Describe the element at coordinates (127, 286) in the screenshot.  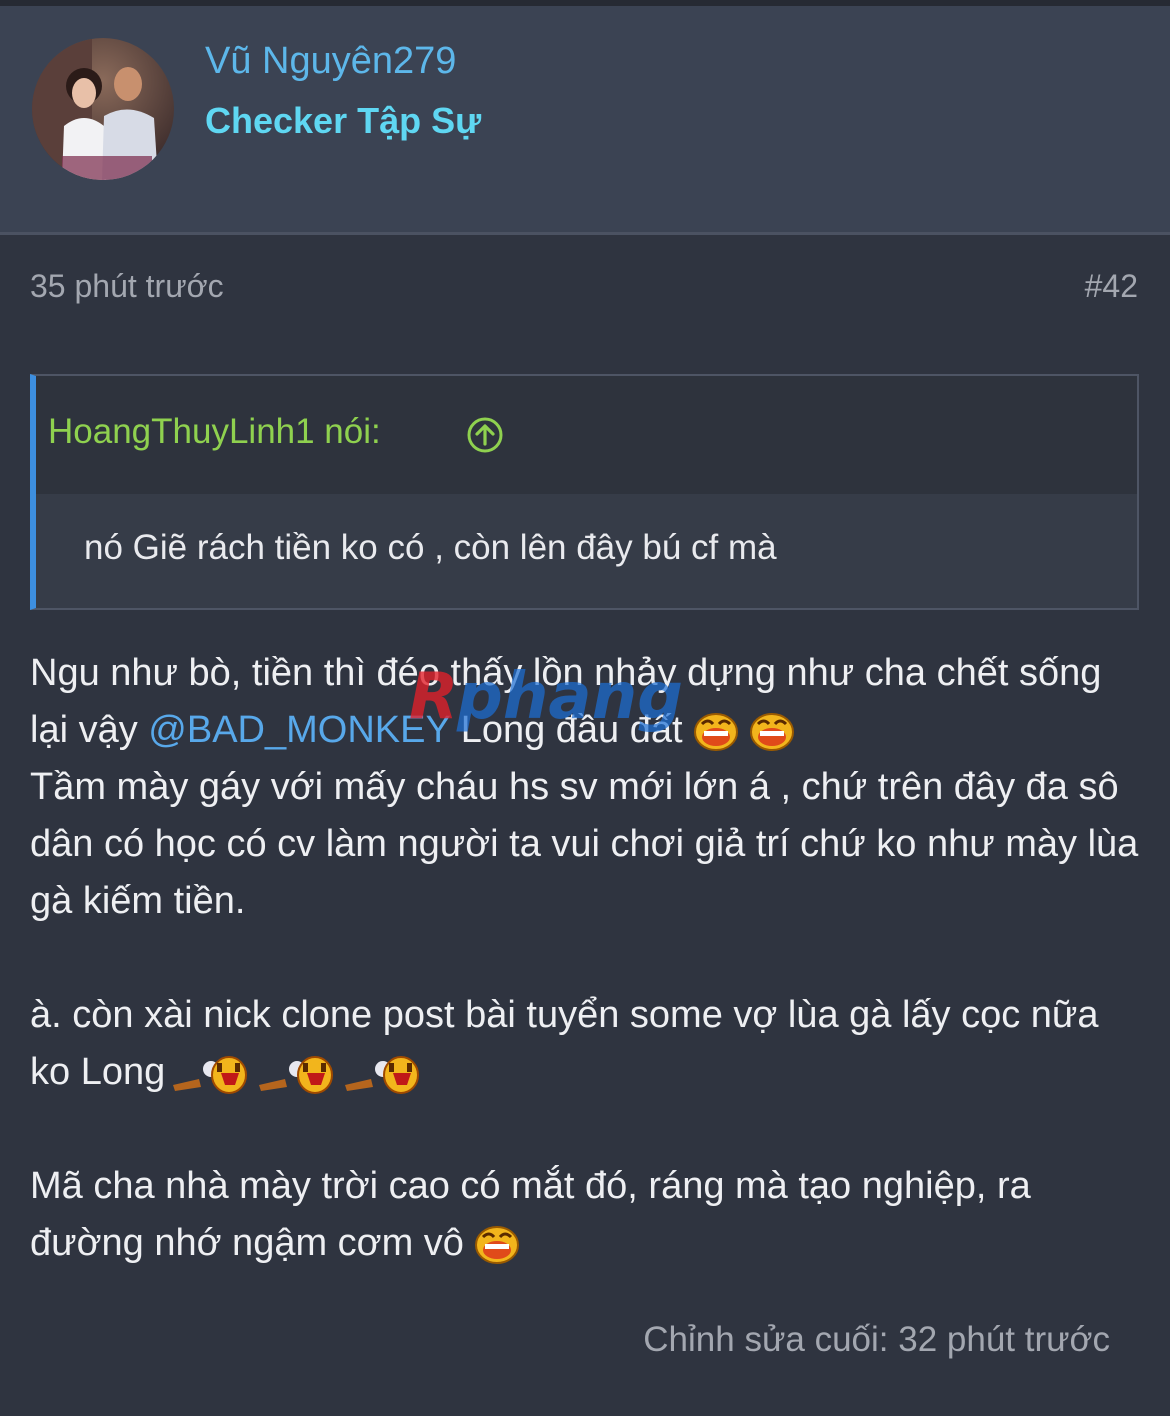
I see `post-time: 35 phút trước` at that location.